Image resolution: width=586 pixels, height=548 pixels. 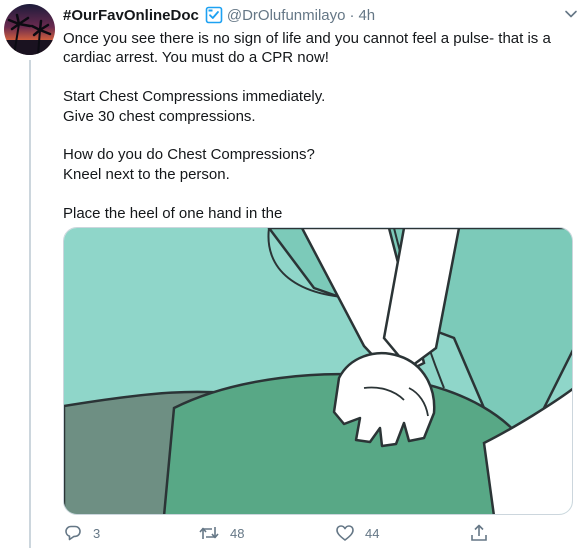 What do you see at coordinates (30, 304) in the screenshot?
I see `thread-line` at bounding box center [30, 304].